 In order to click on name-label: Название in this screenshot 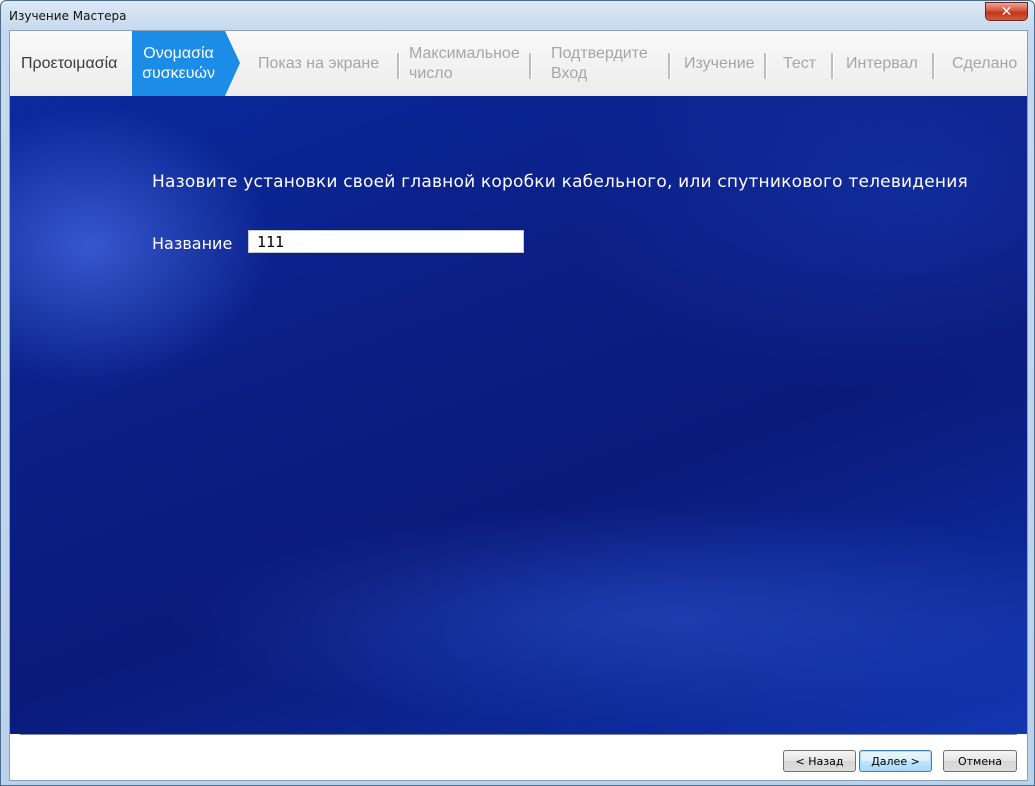, I will do `click(192, 243)`.